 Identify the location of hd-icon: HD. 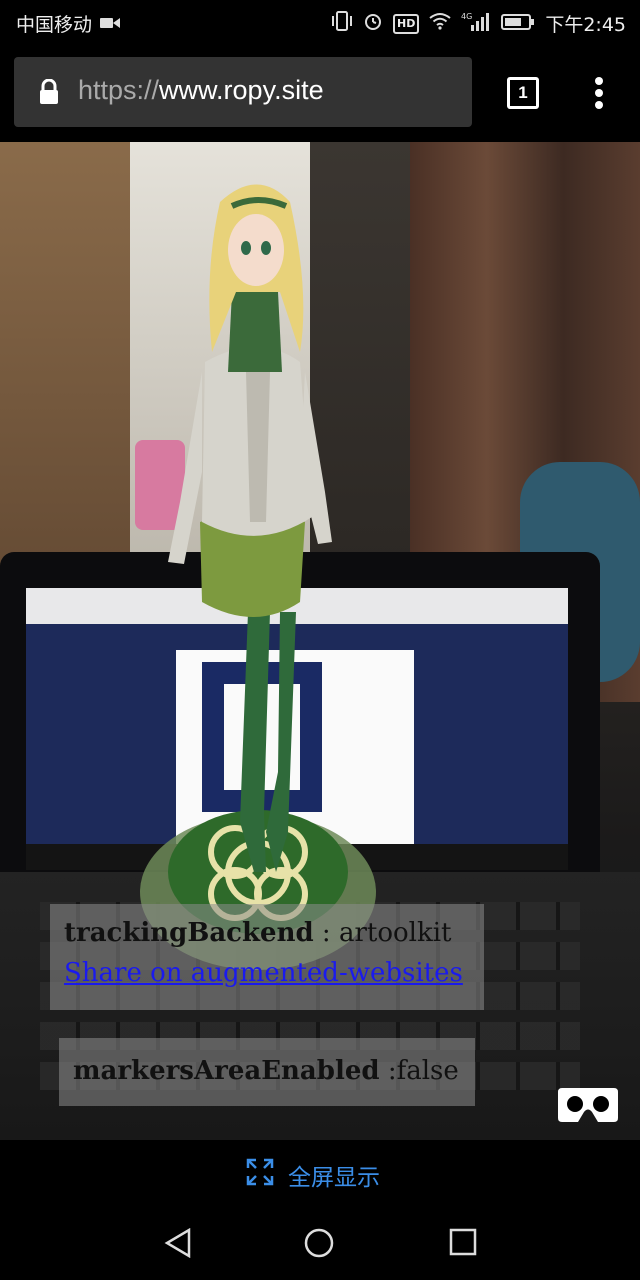
(406, 23).